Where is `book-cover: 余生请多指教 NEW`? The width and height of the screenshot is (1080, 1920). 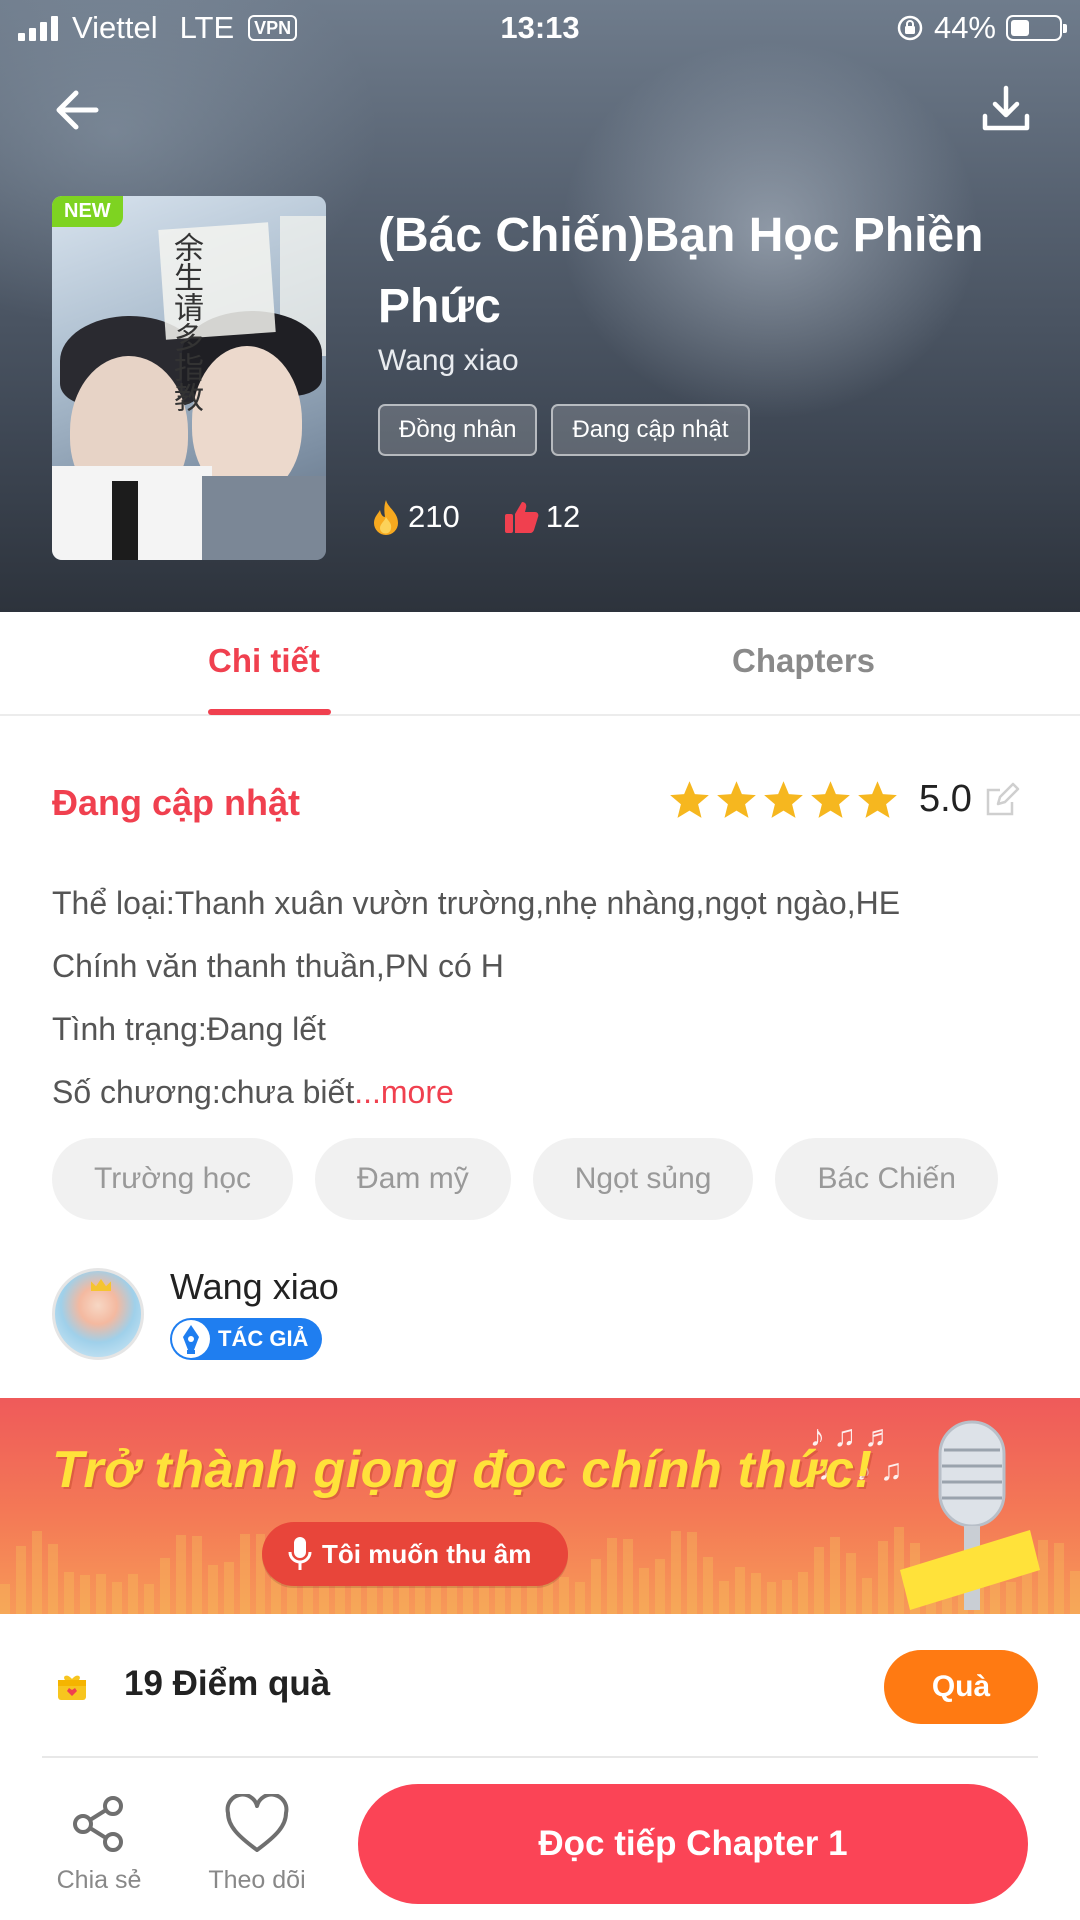 book-cover: 余生请多指教 NEW is located at coordinates (189, 378).